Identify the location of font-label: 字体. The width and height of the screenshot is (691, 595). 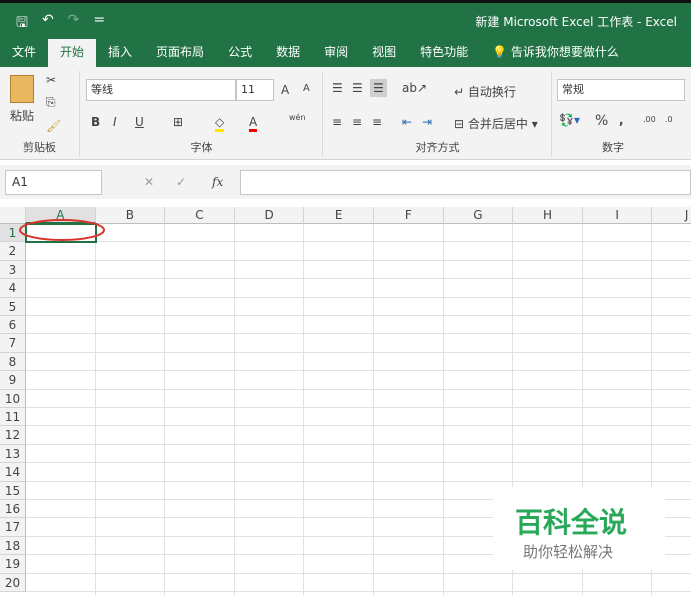
(201, 147).